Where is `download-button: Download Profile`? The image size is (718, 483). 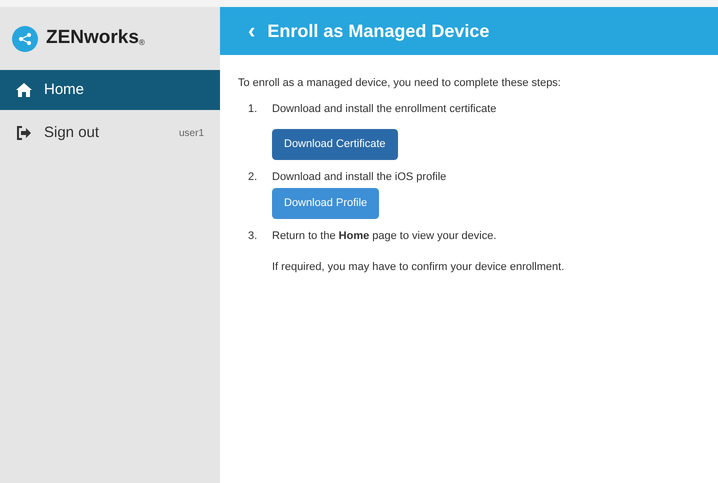
download-button: Download Profile is located at coordinates (326, 203).